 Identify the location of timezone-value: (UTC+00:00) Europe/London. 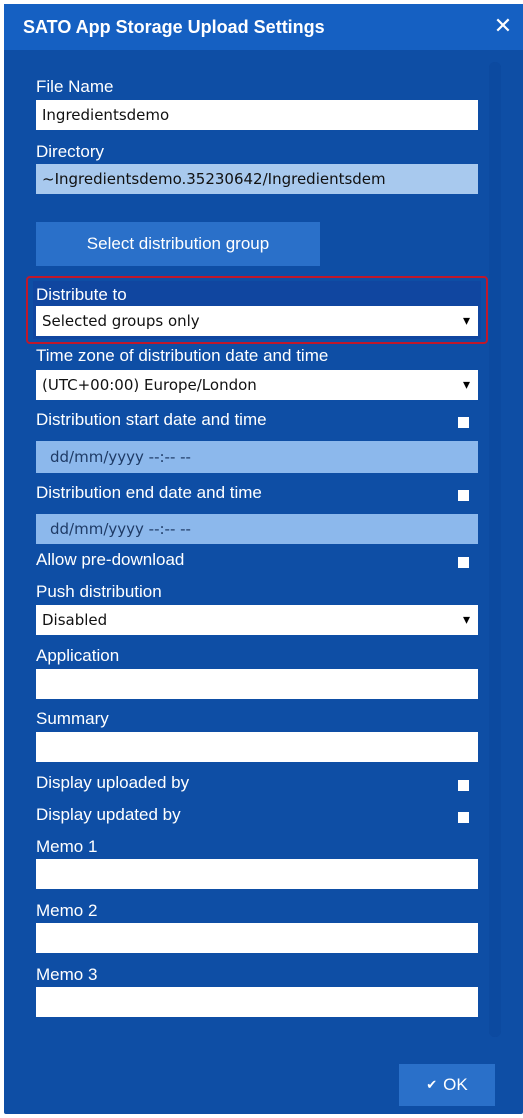
(149, 385).